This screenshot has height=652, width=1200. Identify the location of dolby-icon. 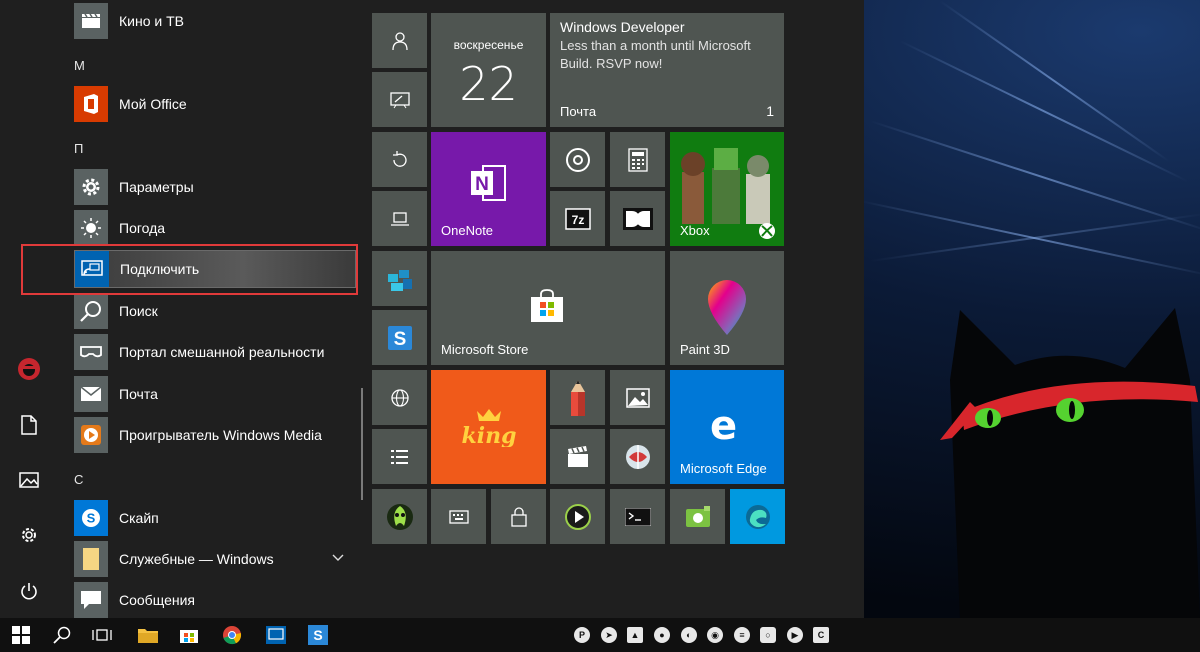
(637, 218).